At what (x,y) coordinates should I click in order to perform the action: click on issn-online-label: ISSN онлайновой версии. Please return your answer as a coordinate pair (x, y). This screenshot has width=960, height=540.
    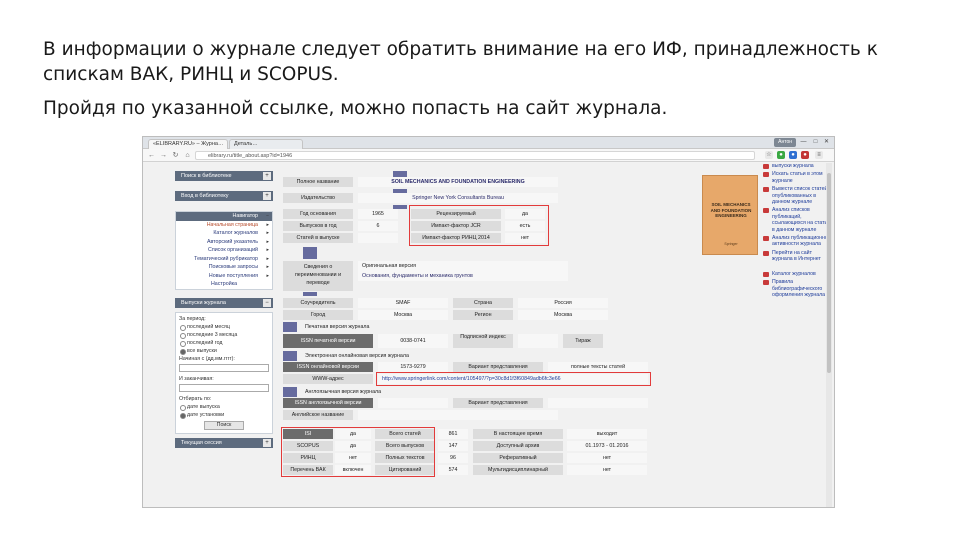
    Looking at the image, I should click on (328, 367).